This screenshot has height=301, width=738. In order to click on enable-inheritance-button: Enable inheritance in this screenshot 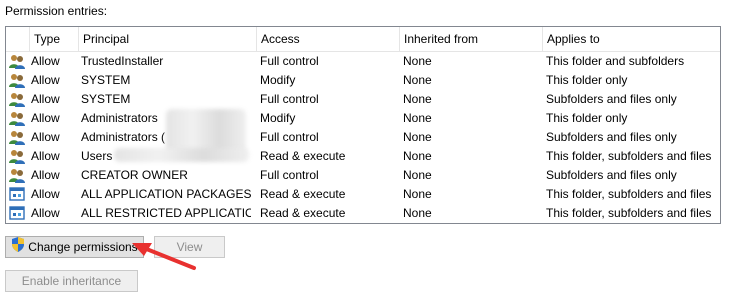, I will do `click(71, 281)`.